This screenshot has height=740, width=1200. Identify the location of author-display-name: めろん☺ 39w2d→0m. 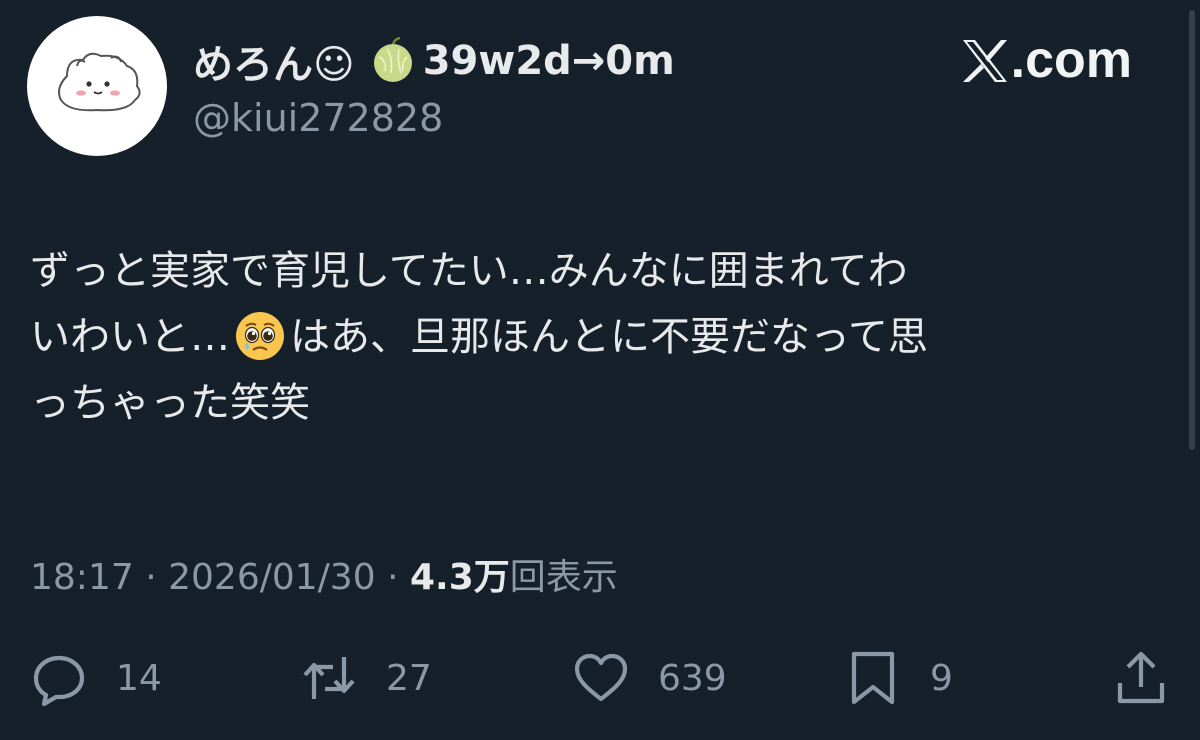
(434, 61).